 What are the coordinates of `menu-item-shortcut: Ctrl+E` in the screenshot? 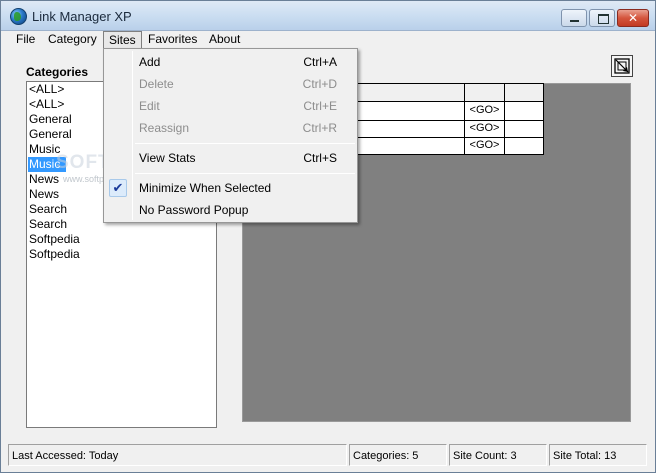 It's located at (320, 106).